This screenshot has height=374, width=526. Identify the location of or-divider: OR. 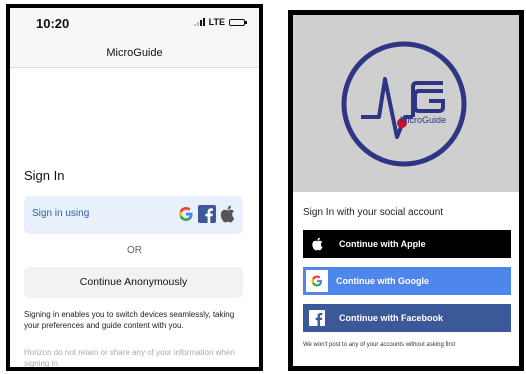
(134, 250).